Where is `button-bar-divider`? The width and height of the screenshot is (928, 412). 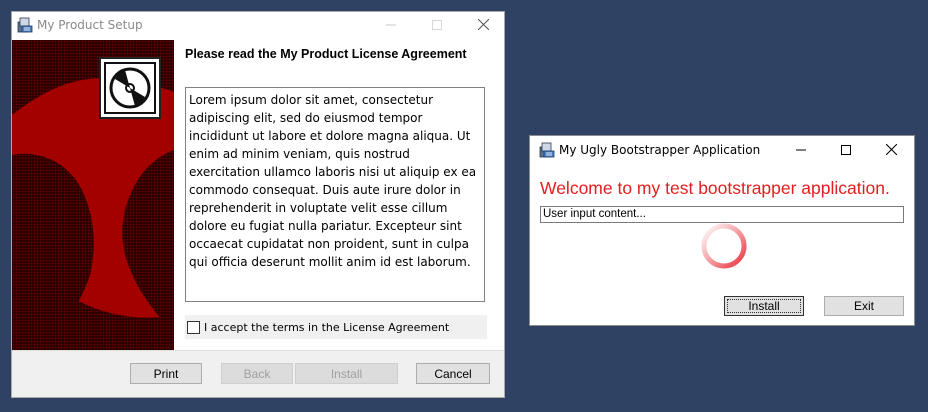 button-bar-divider is located at coordinates (258, 350).